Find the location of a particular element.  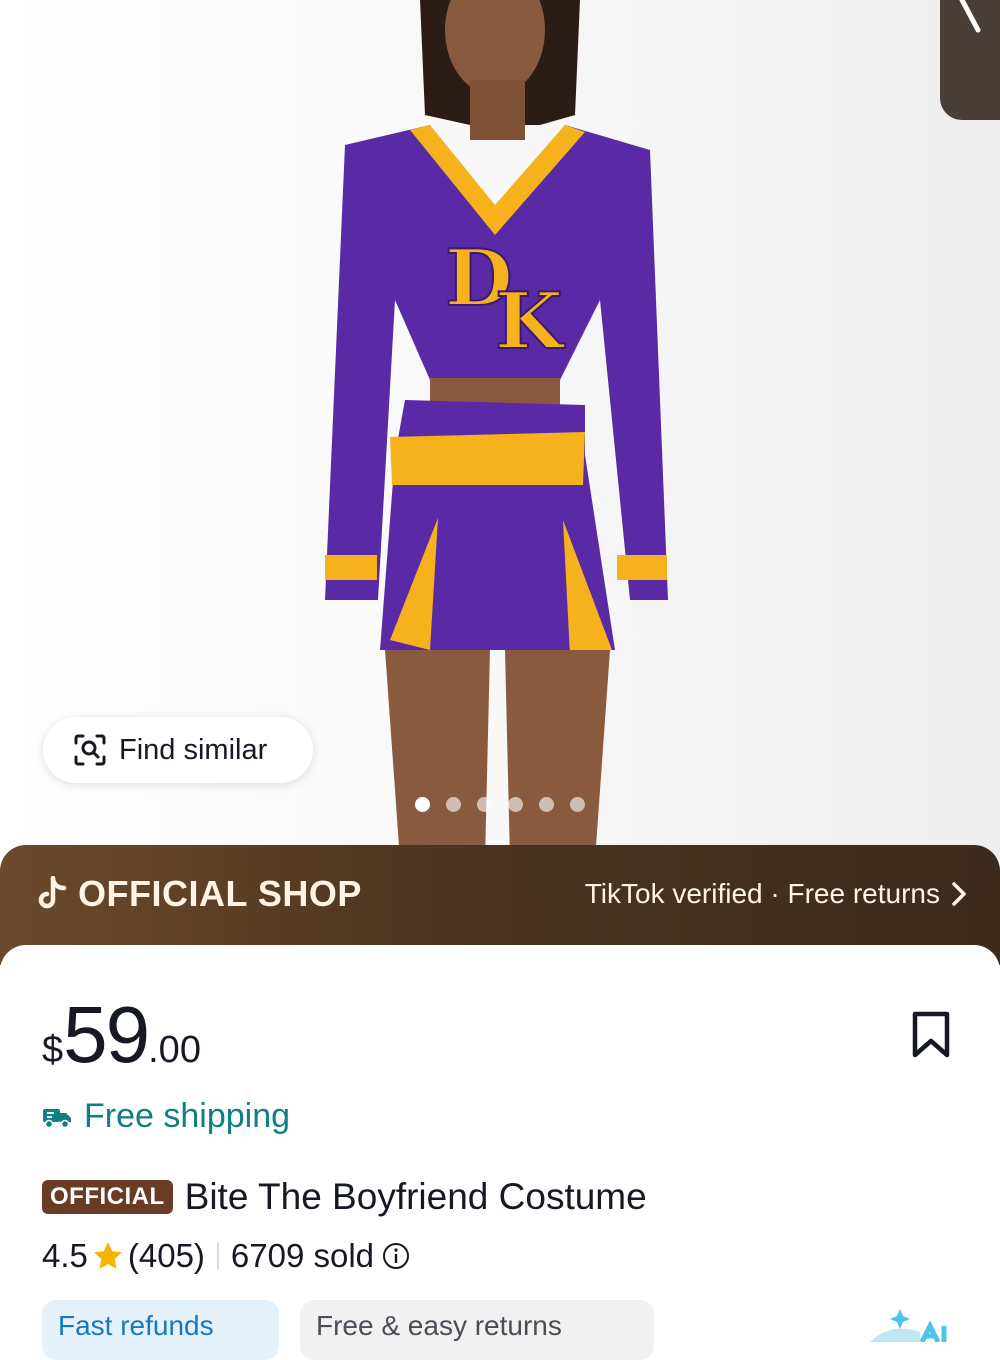

free-shipping-label: Free shipping is located at coordinates (166, 1116).